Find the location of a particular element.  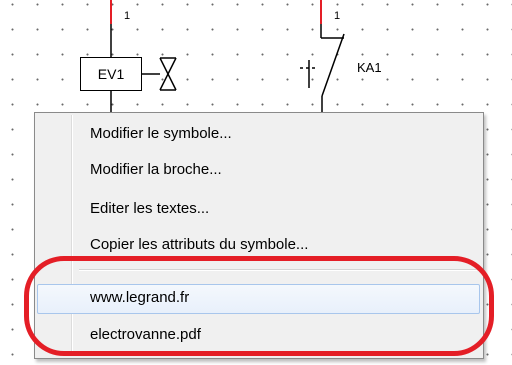

menu-separator is located at coordinates (278, 270).